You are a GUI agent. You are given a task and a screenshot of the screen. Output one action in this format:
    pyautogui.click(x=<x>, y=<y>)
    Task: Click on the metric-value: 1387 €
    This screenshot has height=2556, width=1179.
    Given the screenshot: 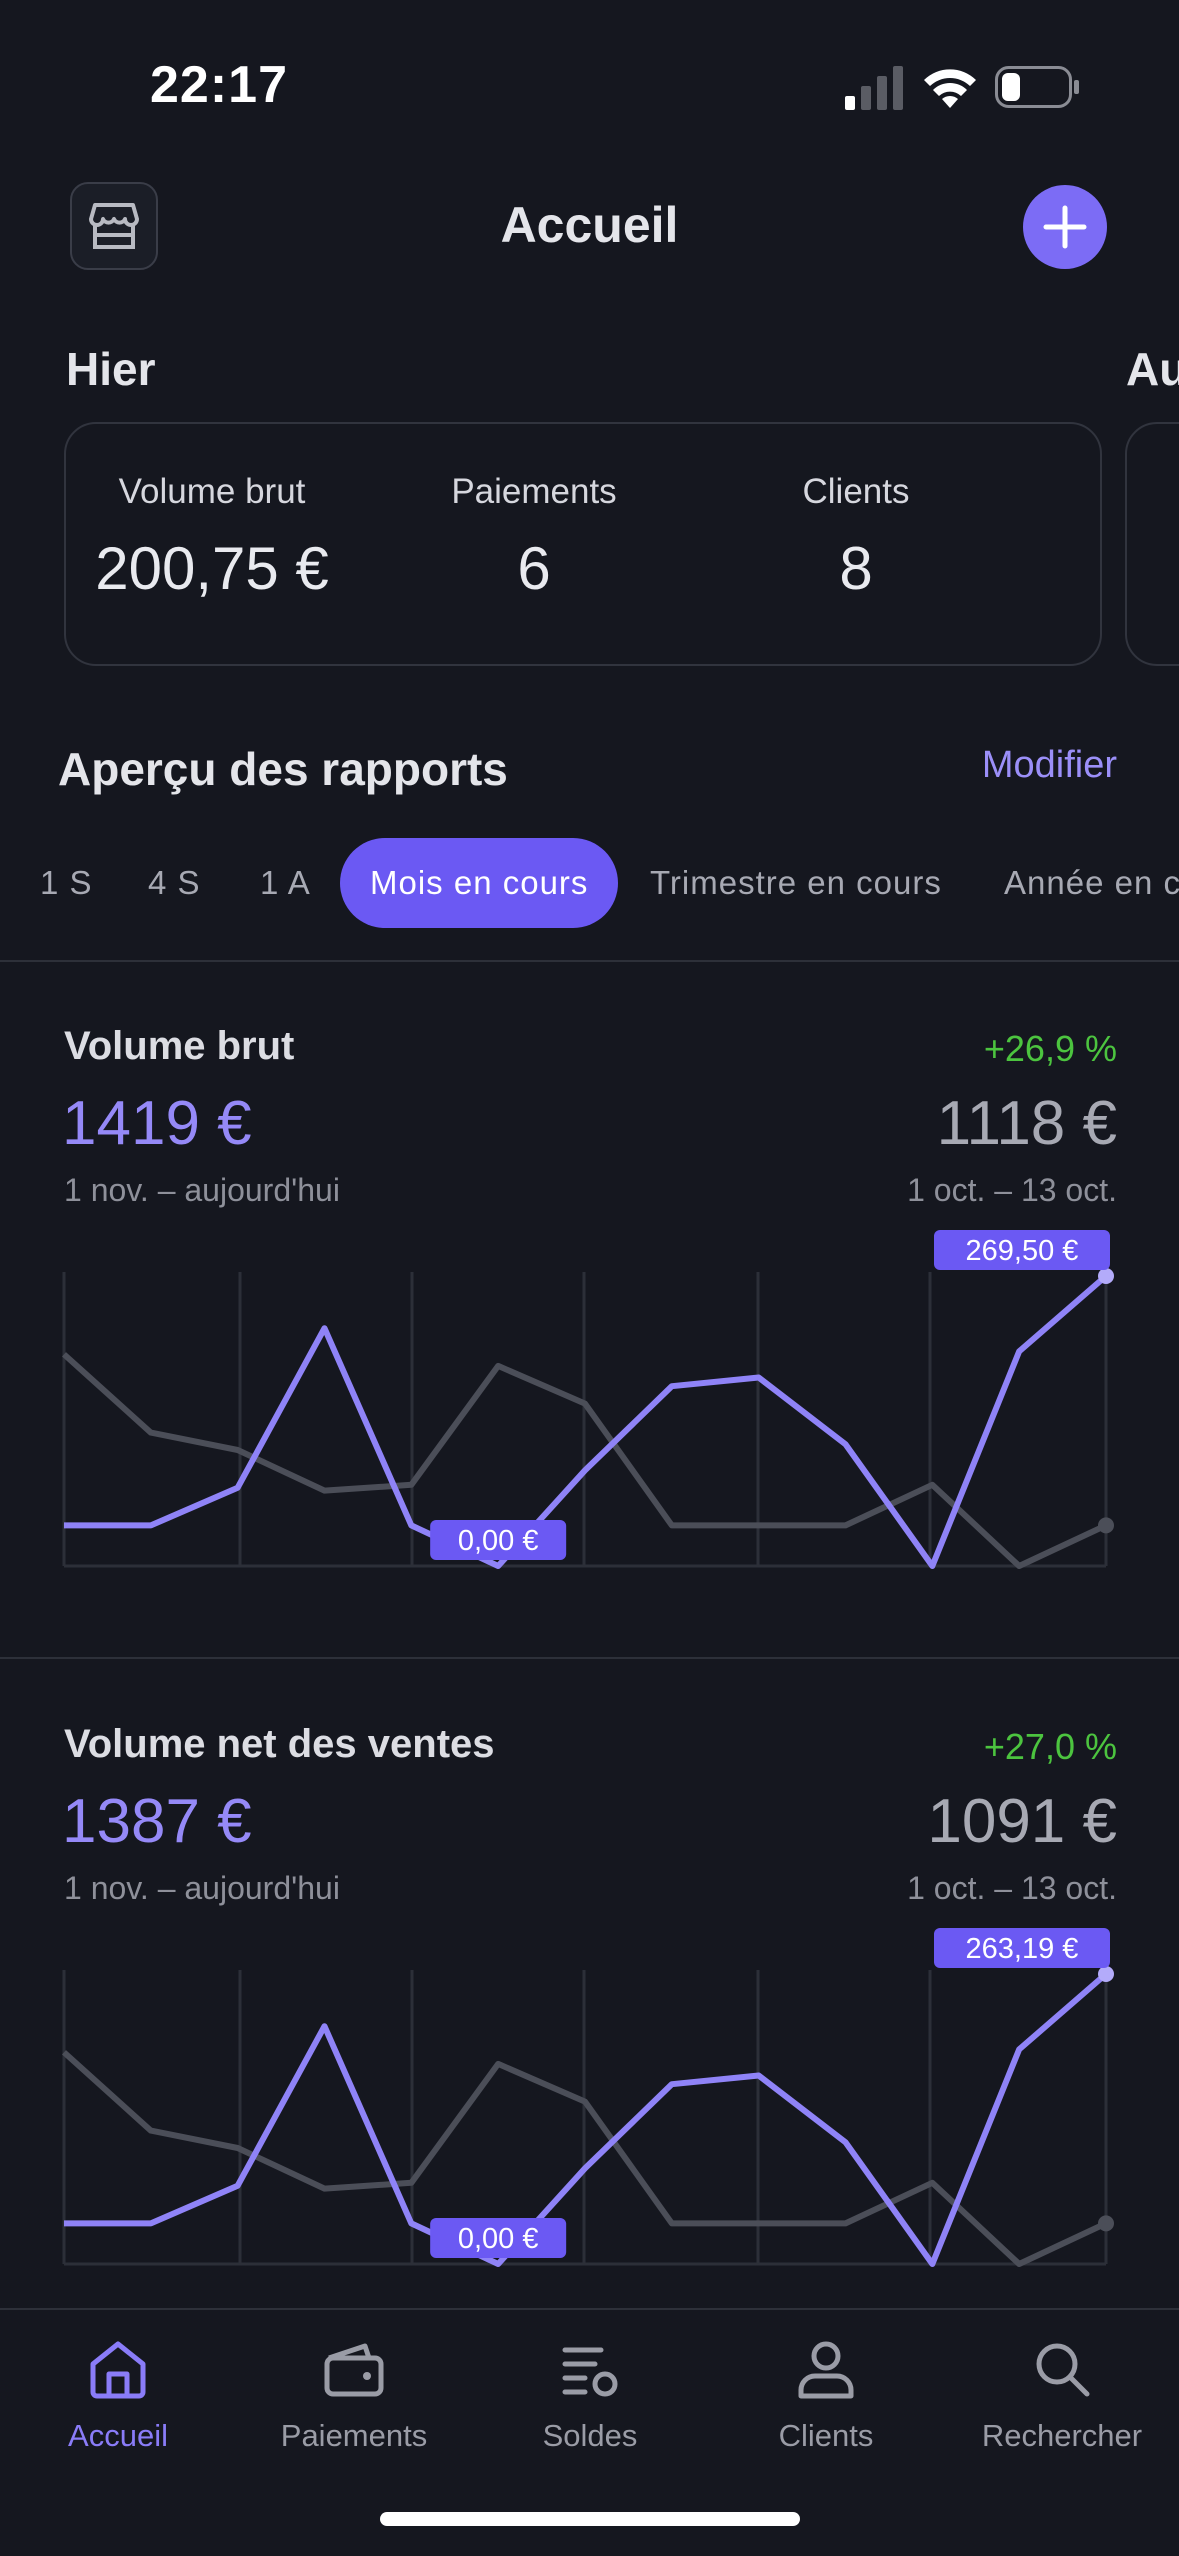 What is the action you would take?
    pyautogui.click(x=157, y=1821)
    